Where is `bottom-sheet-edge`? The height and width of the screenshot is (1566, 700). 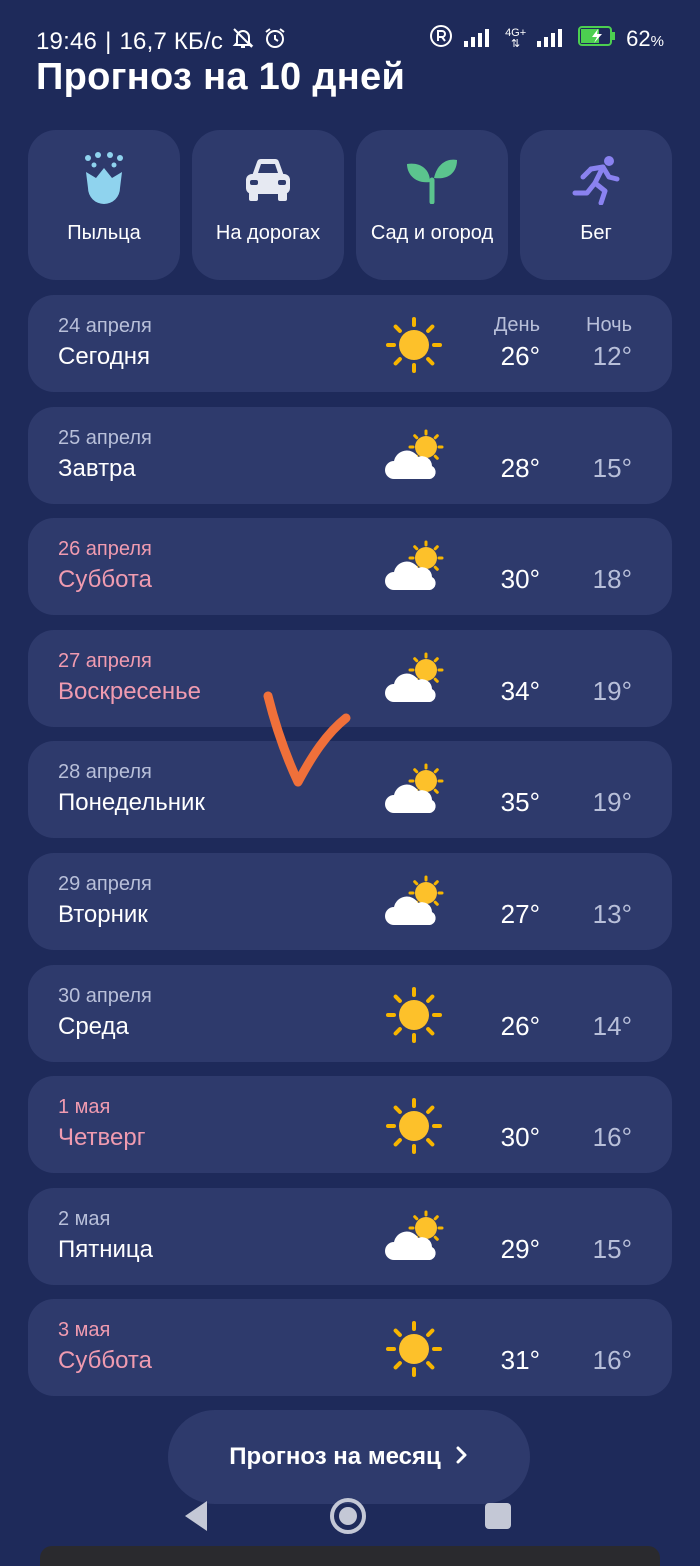
bottom-sheet-edge is located at coordinates (350, 1556).